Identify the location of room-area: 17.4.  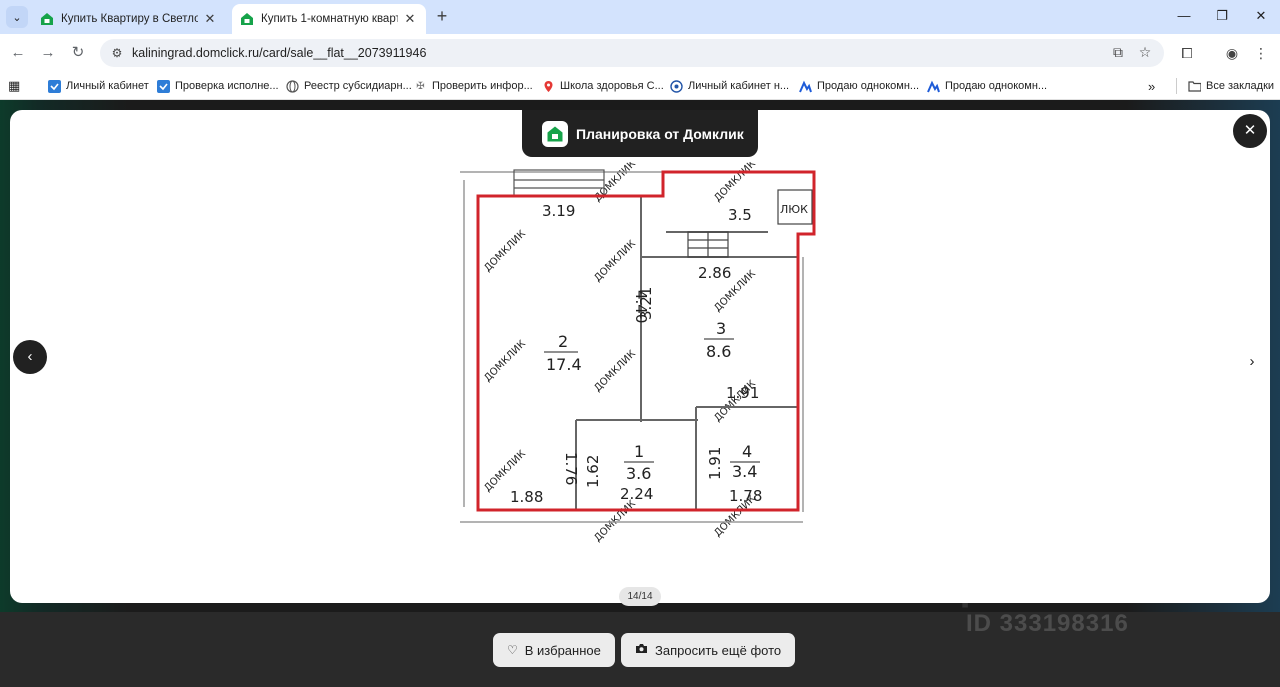
(564, 364).